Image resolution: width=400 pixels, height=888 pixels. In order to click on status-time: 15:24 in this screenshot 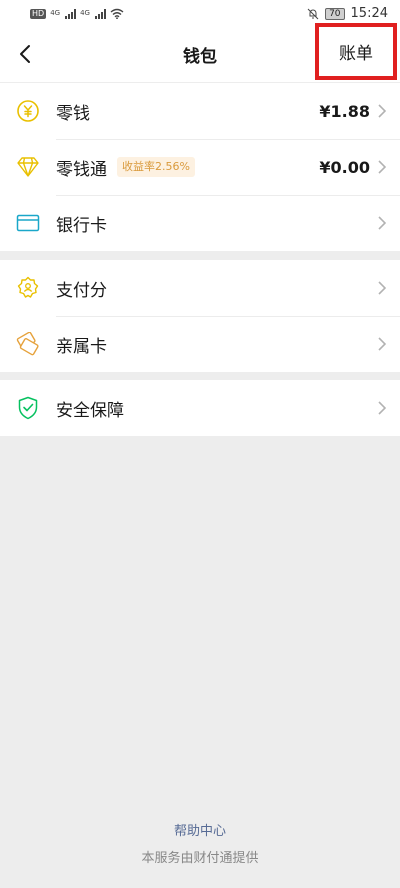, I will do `click(369, 13)`.